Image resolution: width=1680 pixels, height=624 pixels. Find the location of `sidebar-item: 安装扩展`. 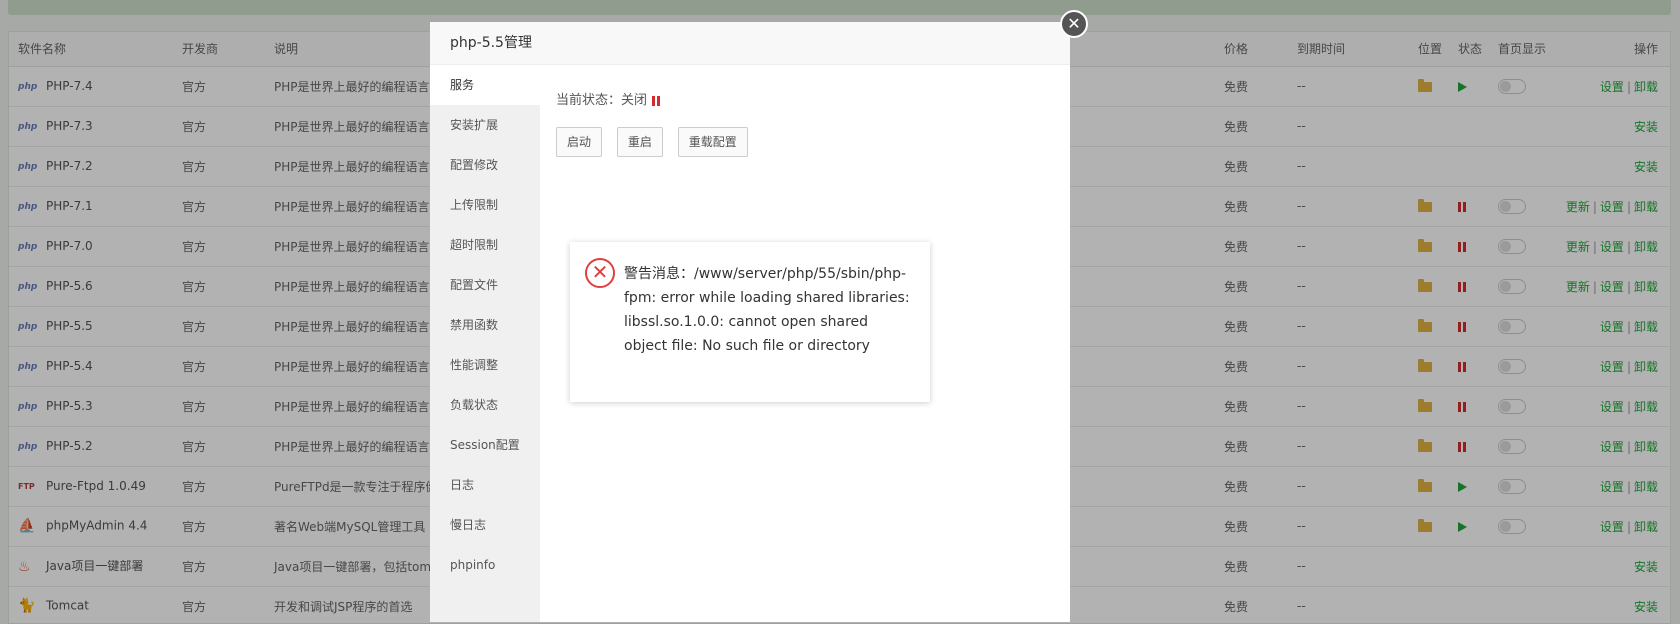

sidebar-item: 安装扩展 is located at coordinates (485, 125).